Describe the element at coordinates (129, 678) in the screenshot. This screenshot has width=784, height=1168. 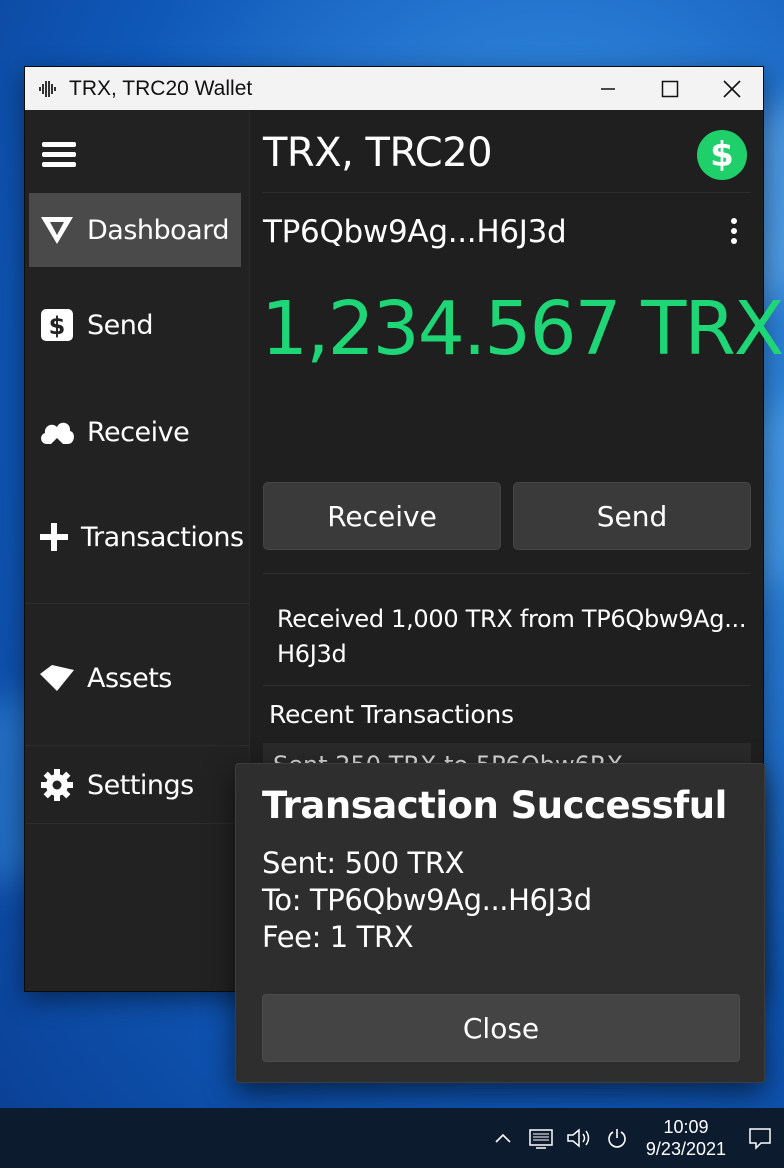
I see `sidebar-item-label: Assets` at that location.